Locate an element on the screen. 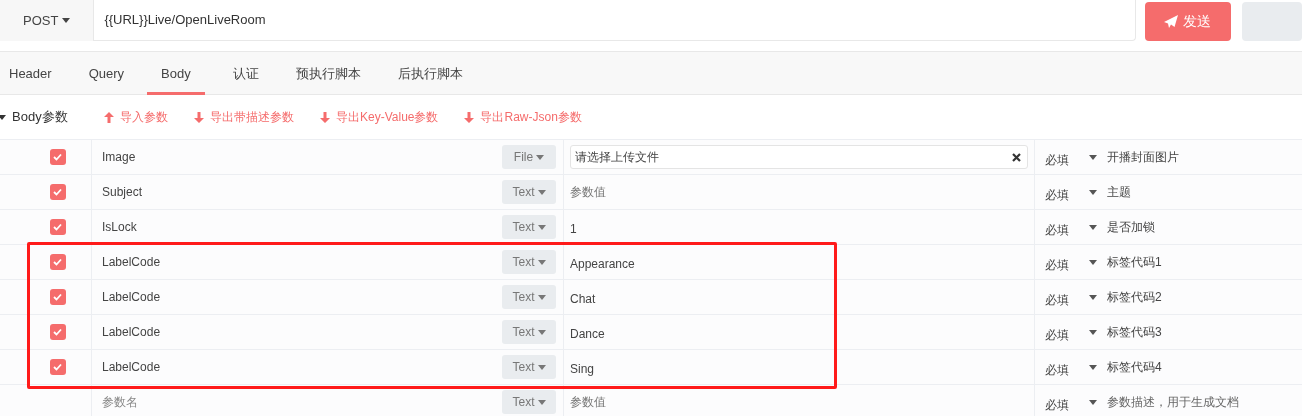 The height and width of the screenshot is (416, 1302). param-value: 1 is located at coordinates (573, 229).